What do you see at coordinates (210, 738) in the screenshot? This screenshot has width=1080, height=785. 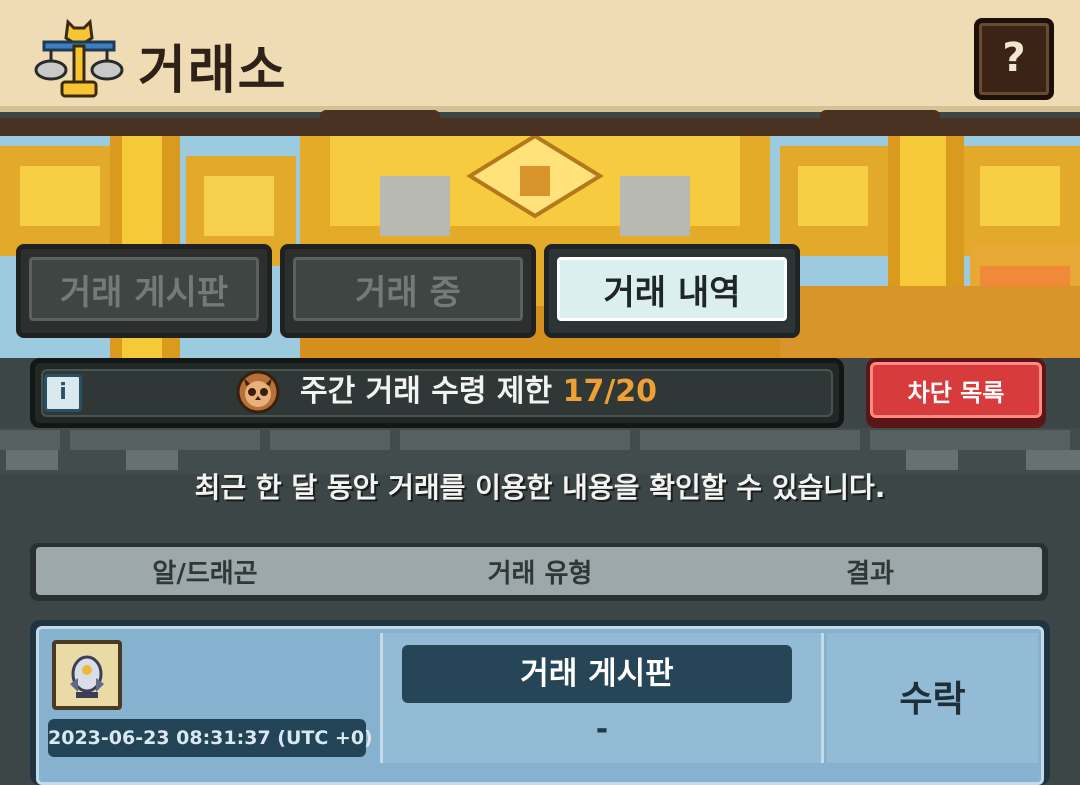 I see `trade-date: 2023-06-23 08:31:37 (UTC +0)` at bounding box center [210, 738].